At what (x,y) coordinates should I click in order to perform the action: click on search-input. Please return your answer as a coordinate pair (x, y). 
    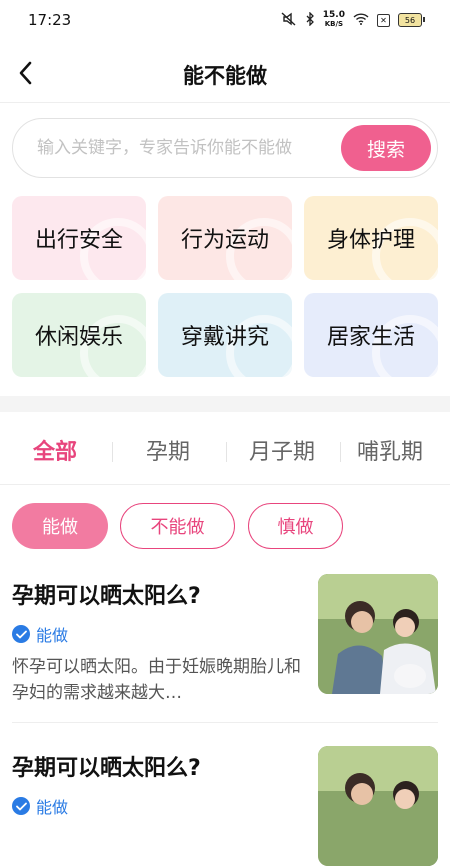
    Looking at the image, I should click on (187, 148).